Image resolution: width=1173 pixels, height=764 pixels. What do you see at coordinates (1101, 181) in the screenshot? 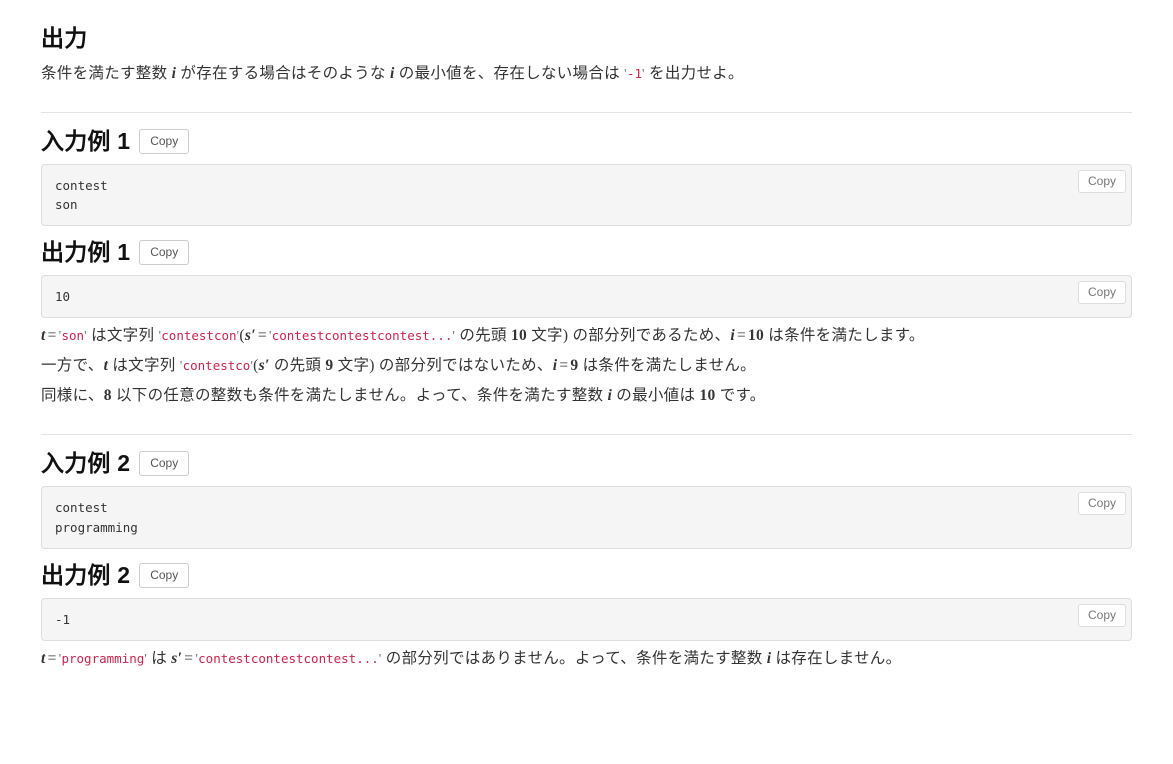
I see `copy-button-sample-input-1-inline: Copy` at bounding box center [1101, 181].